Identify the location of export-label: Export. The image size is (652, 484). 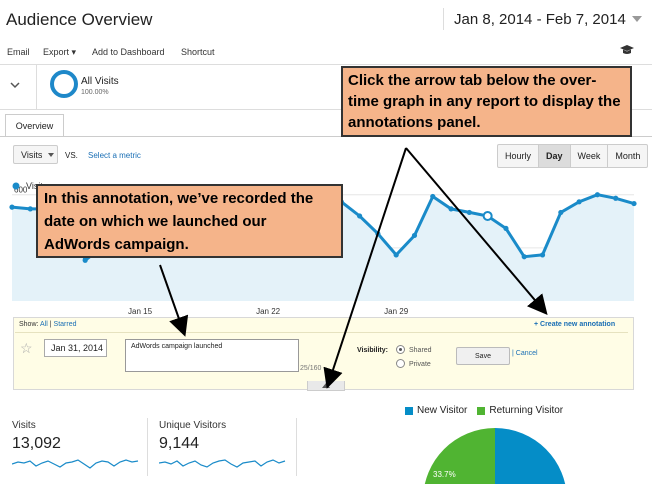
(56, 52).